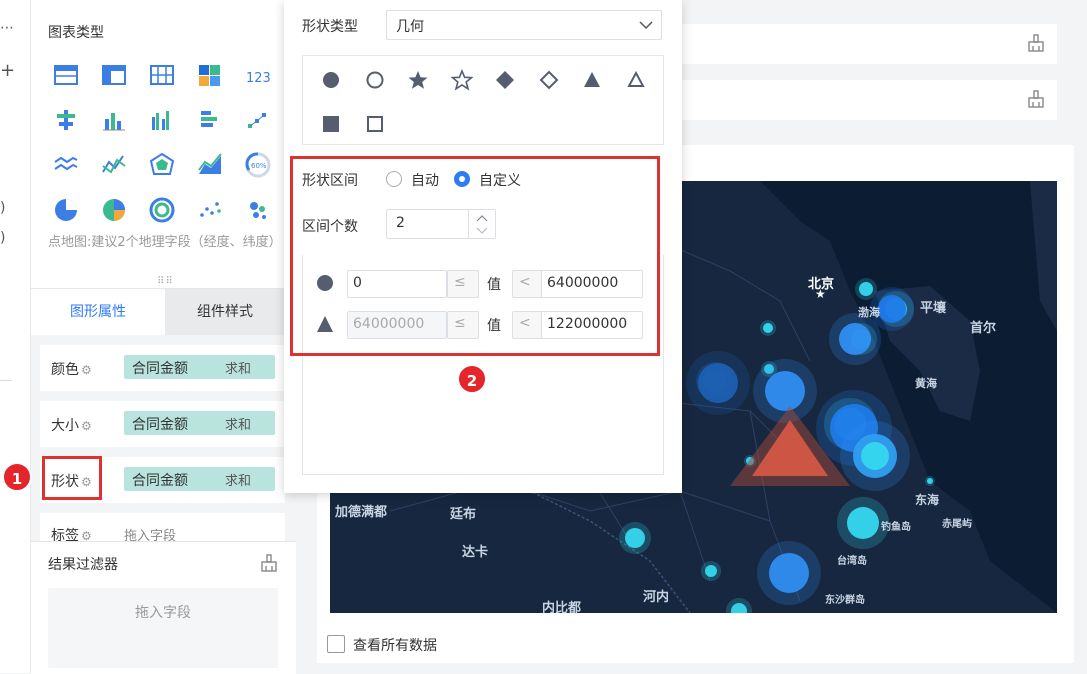 This screenshot has height=674, width=1087. What do you see at coordinates (162, 210) in the screenshot?
I see `multi-pie-icon` at bounding box center [162, 210].